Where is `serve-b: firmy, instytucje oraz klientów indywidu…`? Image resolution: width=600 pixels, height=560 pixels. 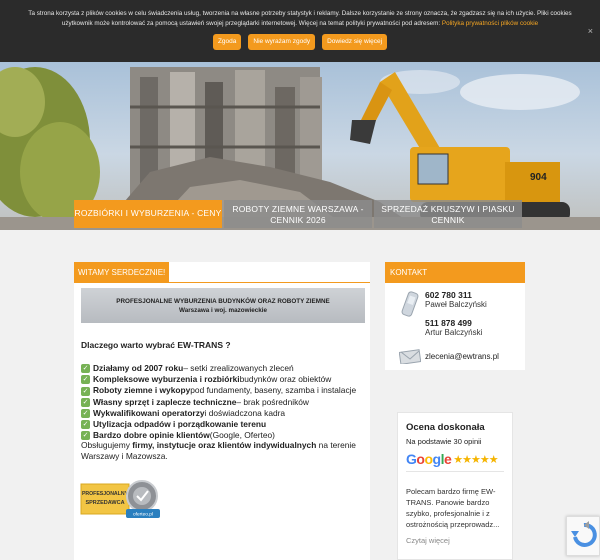 serve-b: firmy, instytucje oraz klientów indywidu… is located at coordinates (224, 445).